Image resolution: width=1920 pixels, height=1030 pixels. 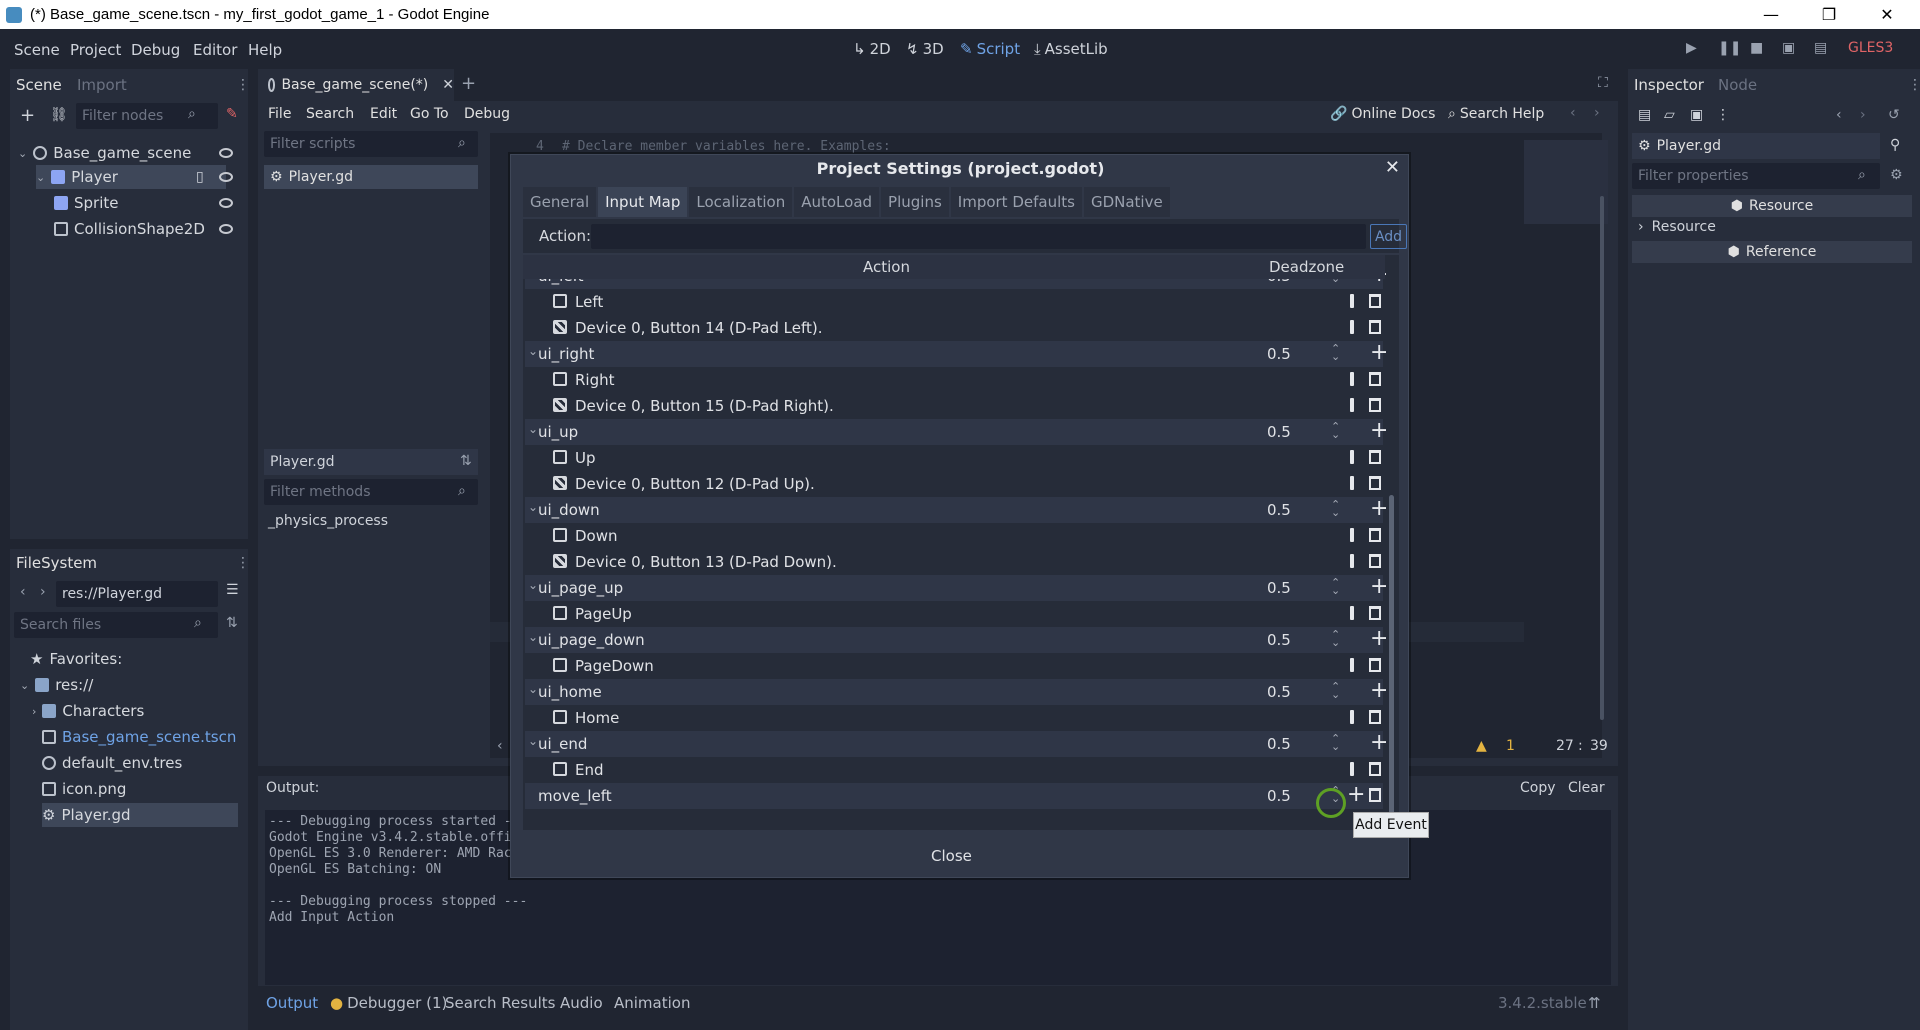 I want to click on distraction-free-icon: ⛶, so click(x=1603, y=83).